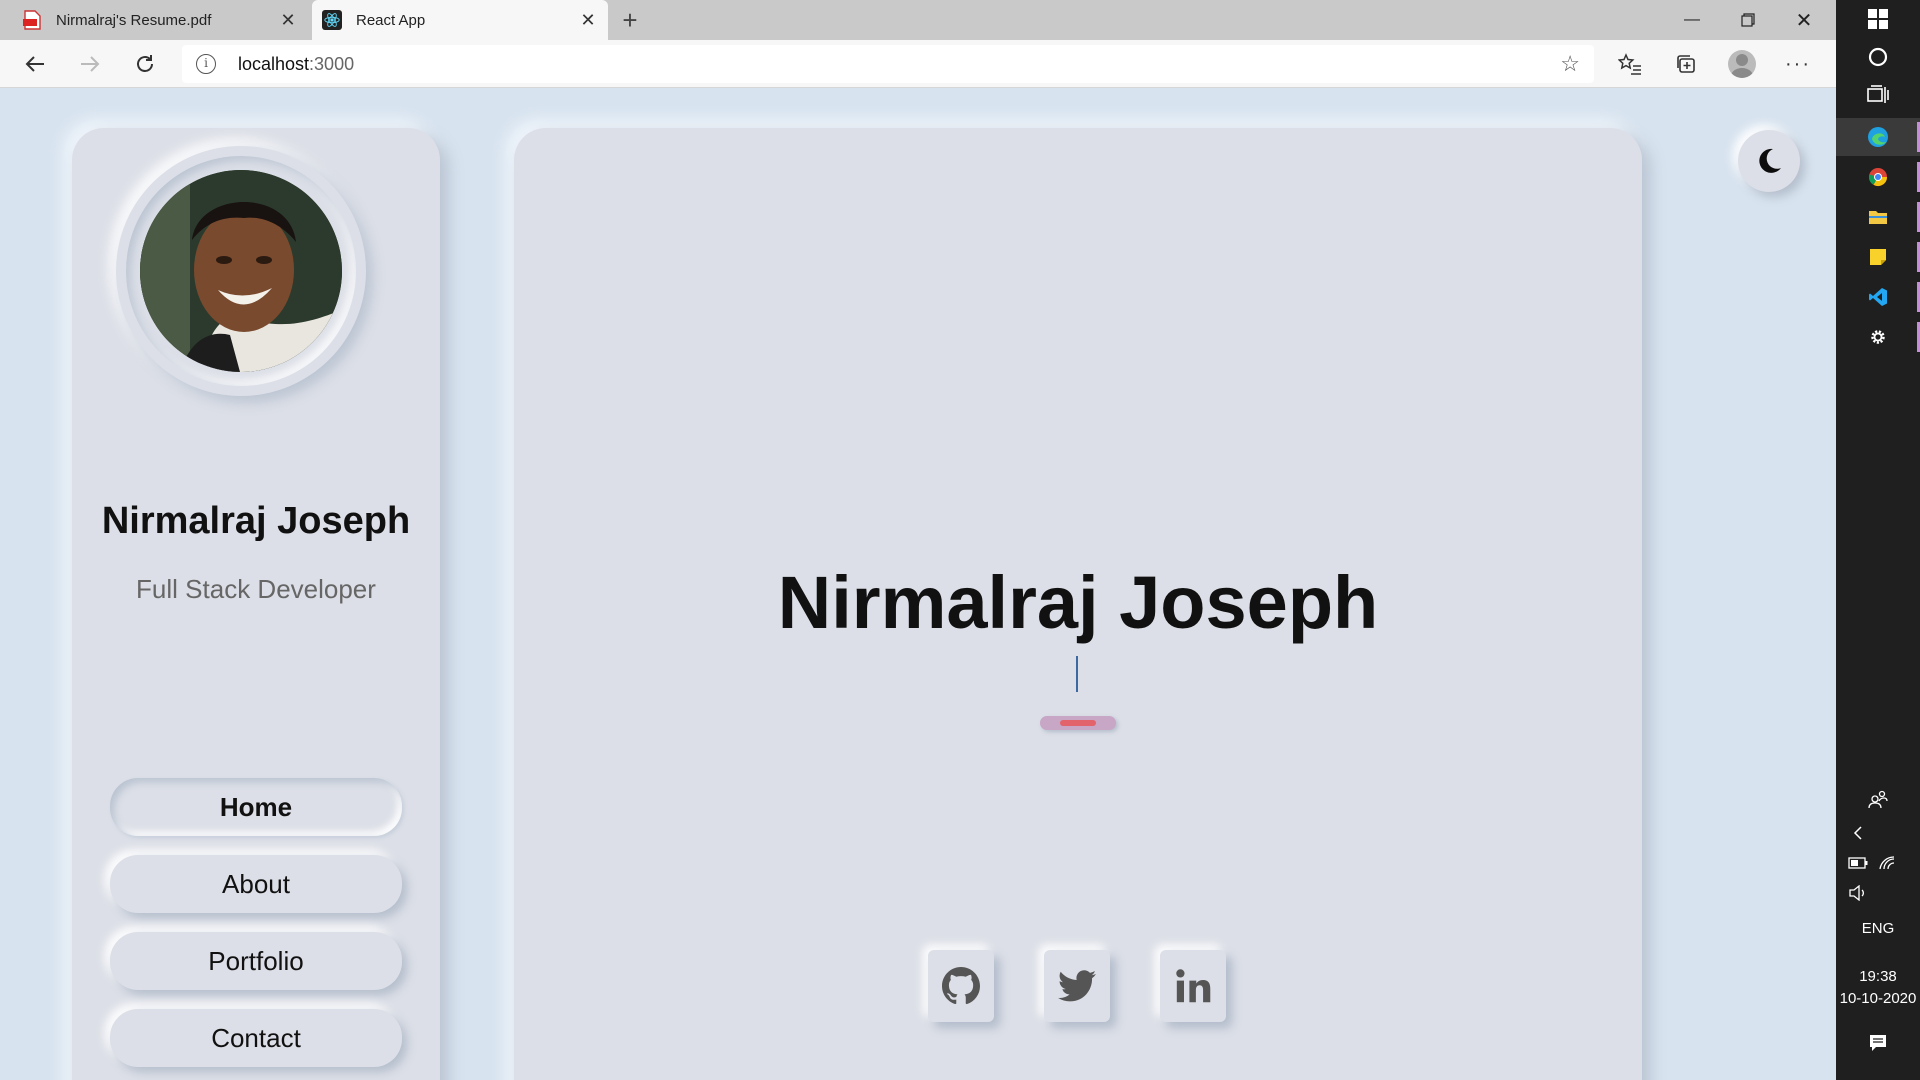 Image resolution: width=1920 pixels, height=1080 pixels. I want to click on forward-button, so click(90, 64).